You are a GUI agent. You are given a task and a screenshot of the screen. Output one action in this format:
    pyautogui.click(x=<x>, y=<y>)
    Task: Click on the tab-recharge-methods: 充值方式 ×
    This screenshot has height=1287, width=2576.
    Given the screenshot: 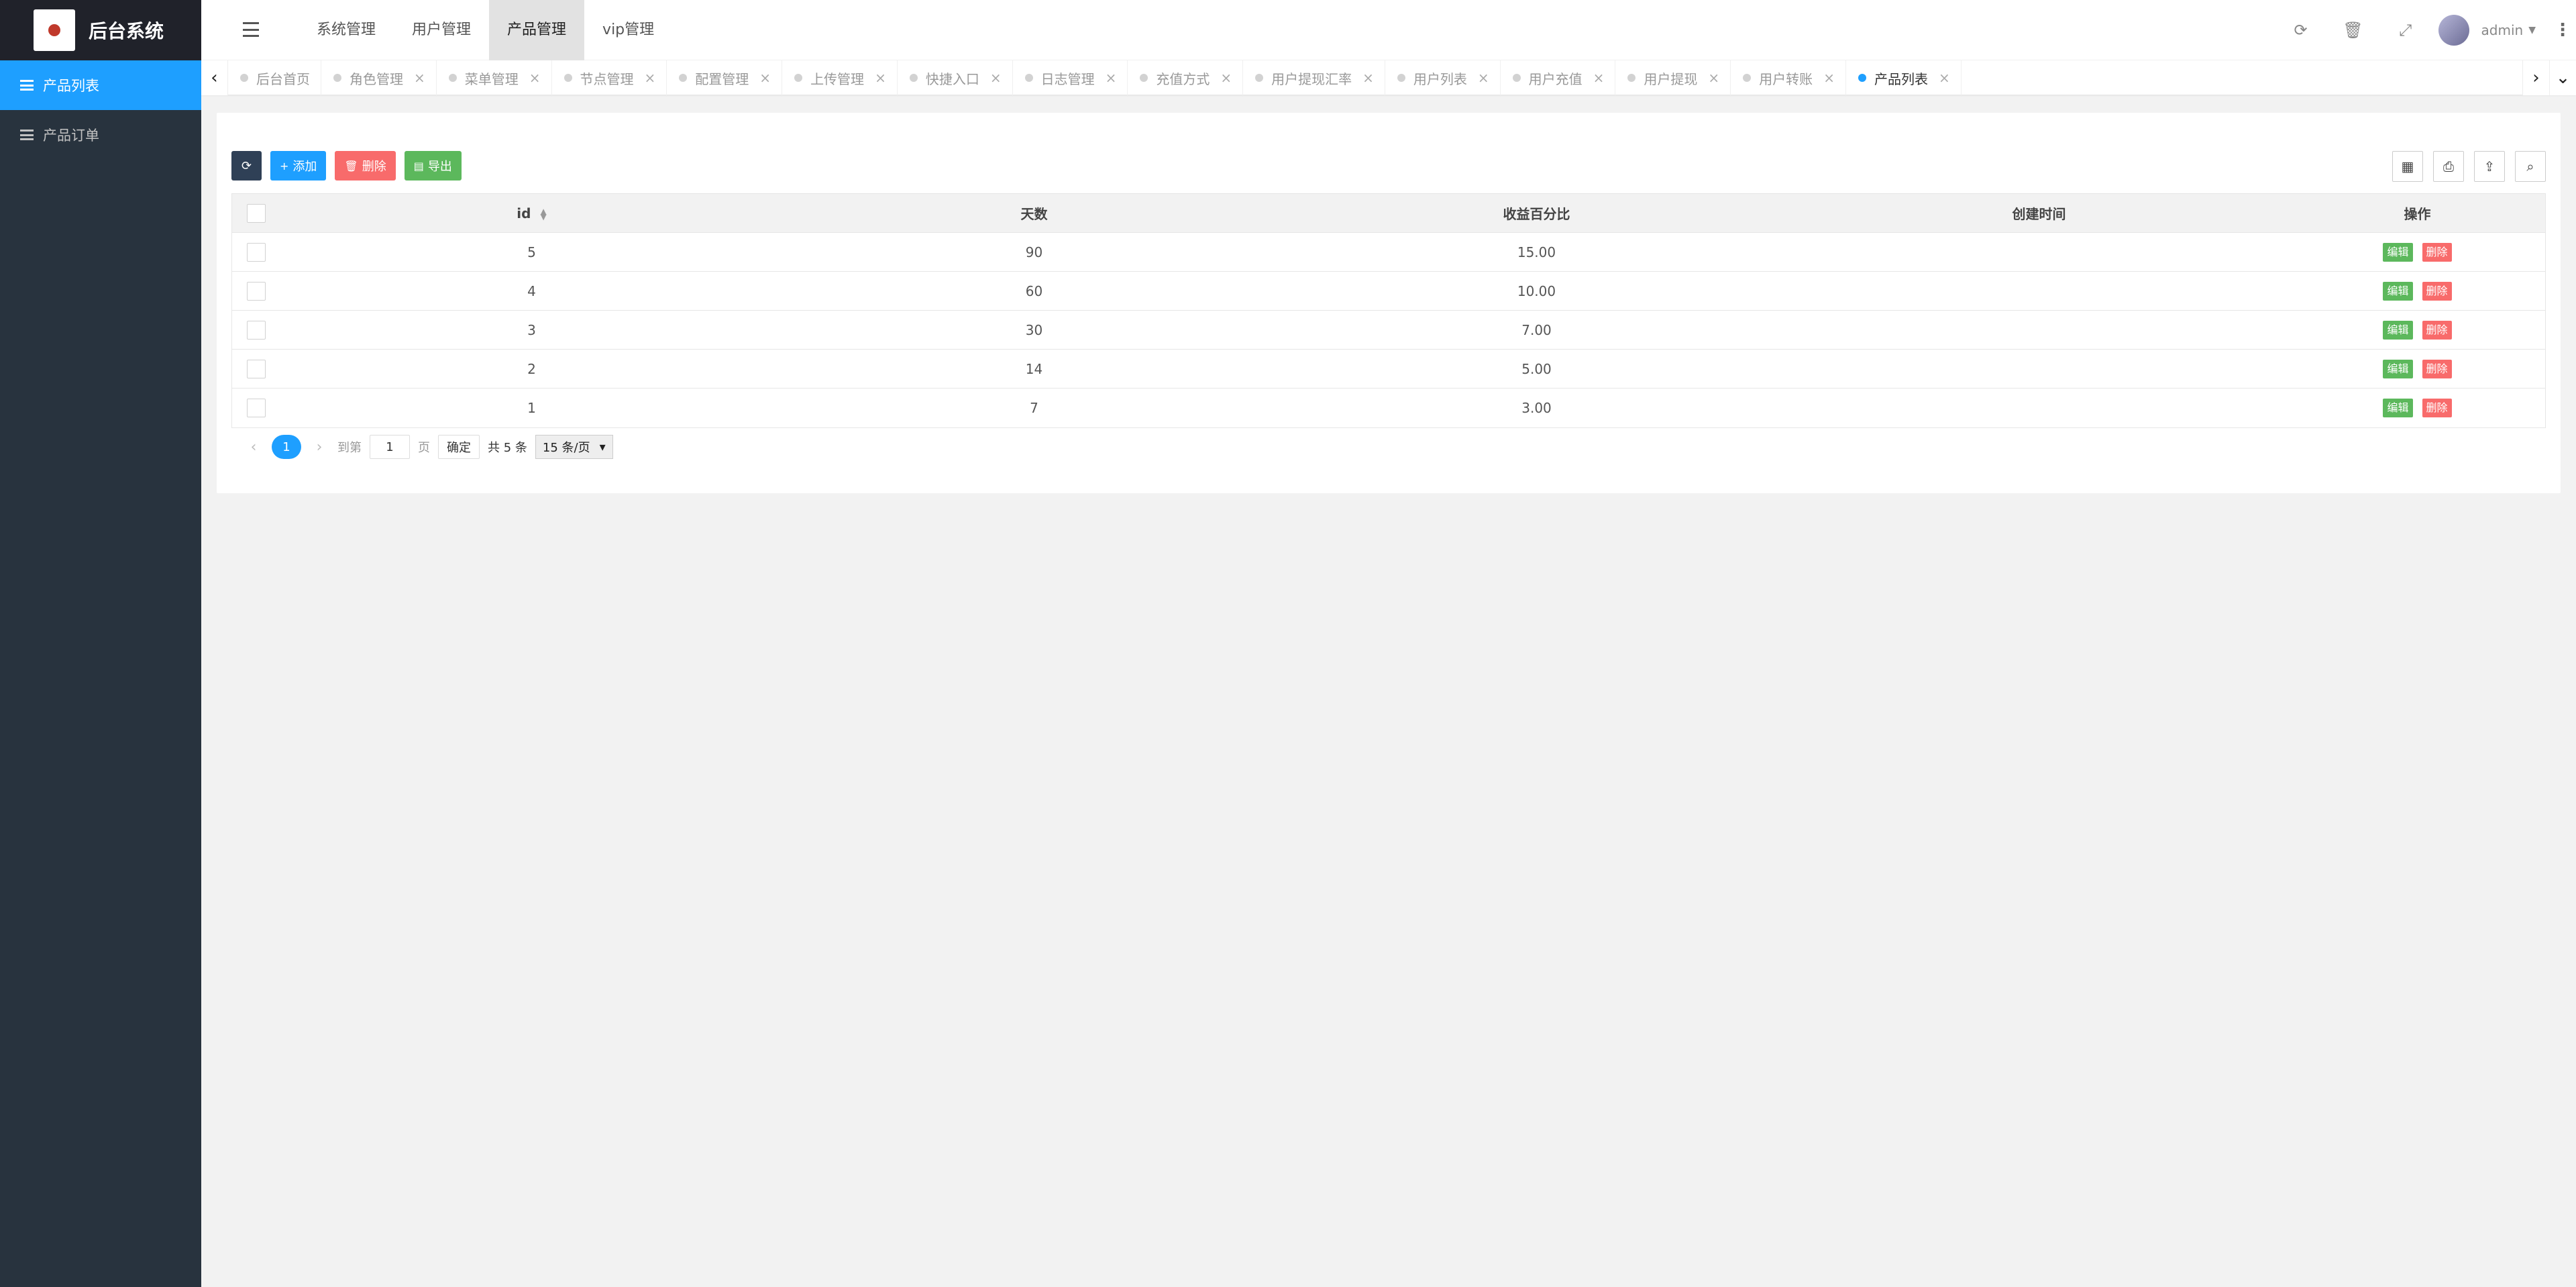 What is the action you would take?
    pyautogui.click(x=1186, y=77)
    